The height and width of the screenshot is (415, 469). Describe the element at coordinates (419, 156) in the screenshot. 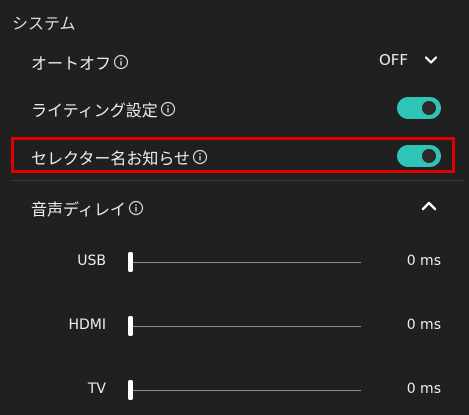

I see `selector-notice-toggle` at that location.